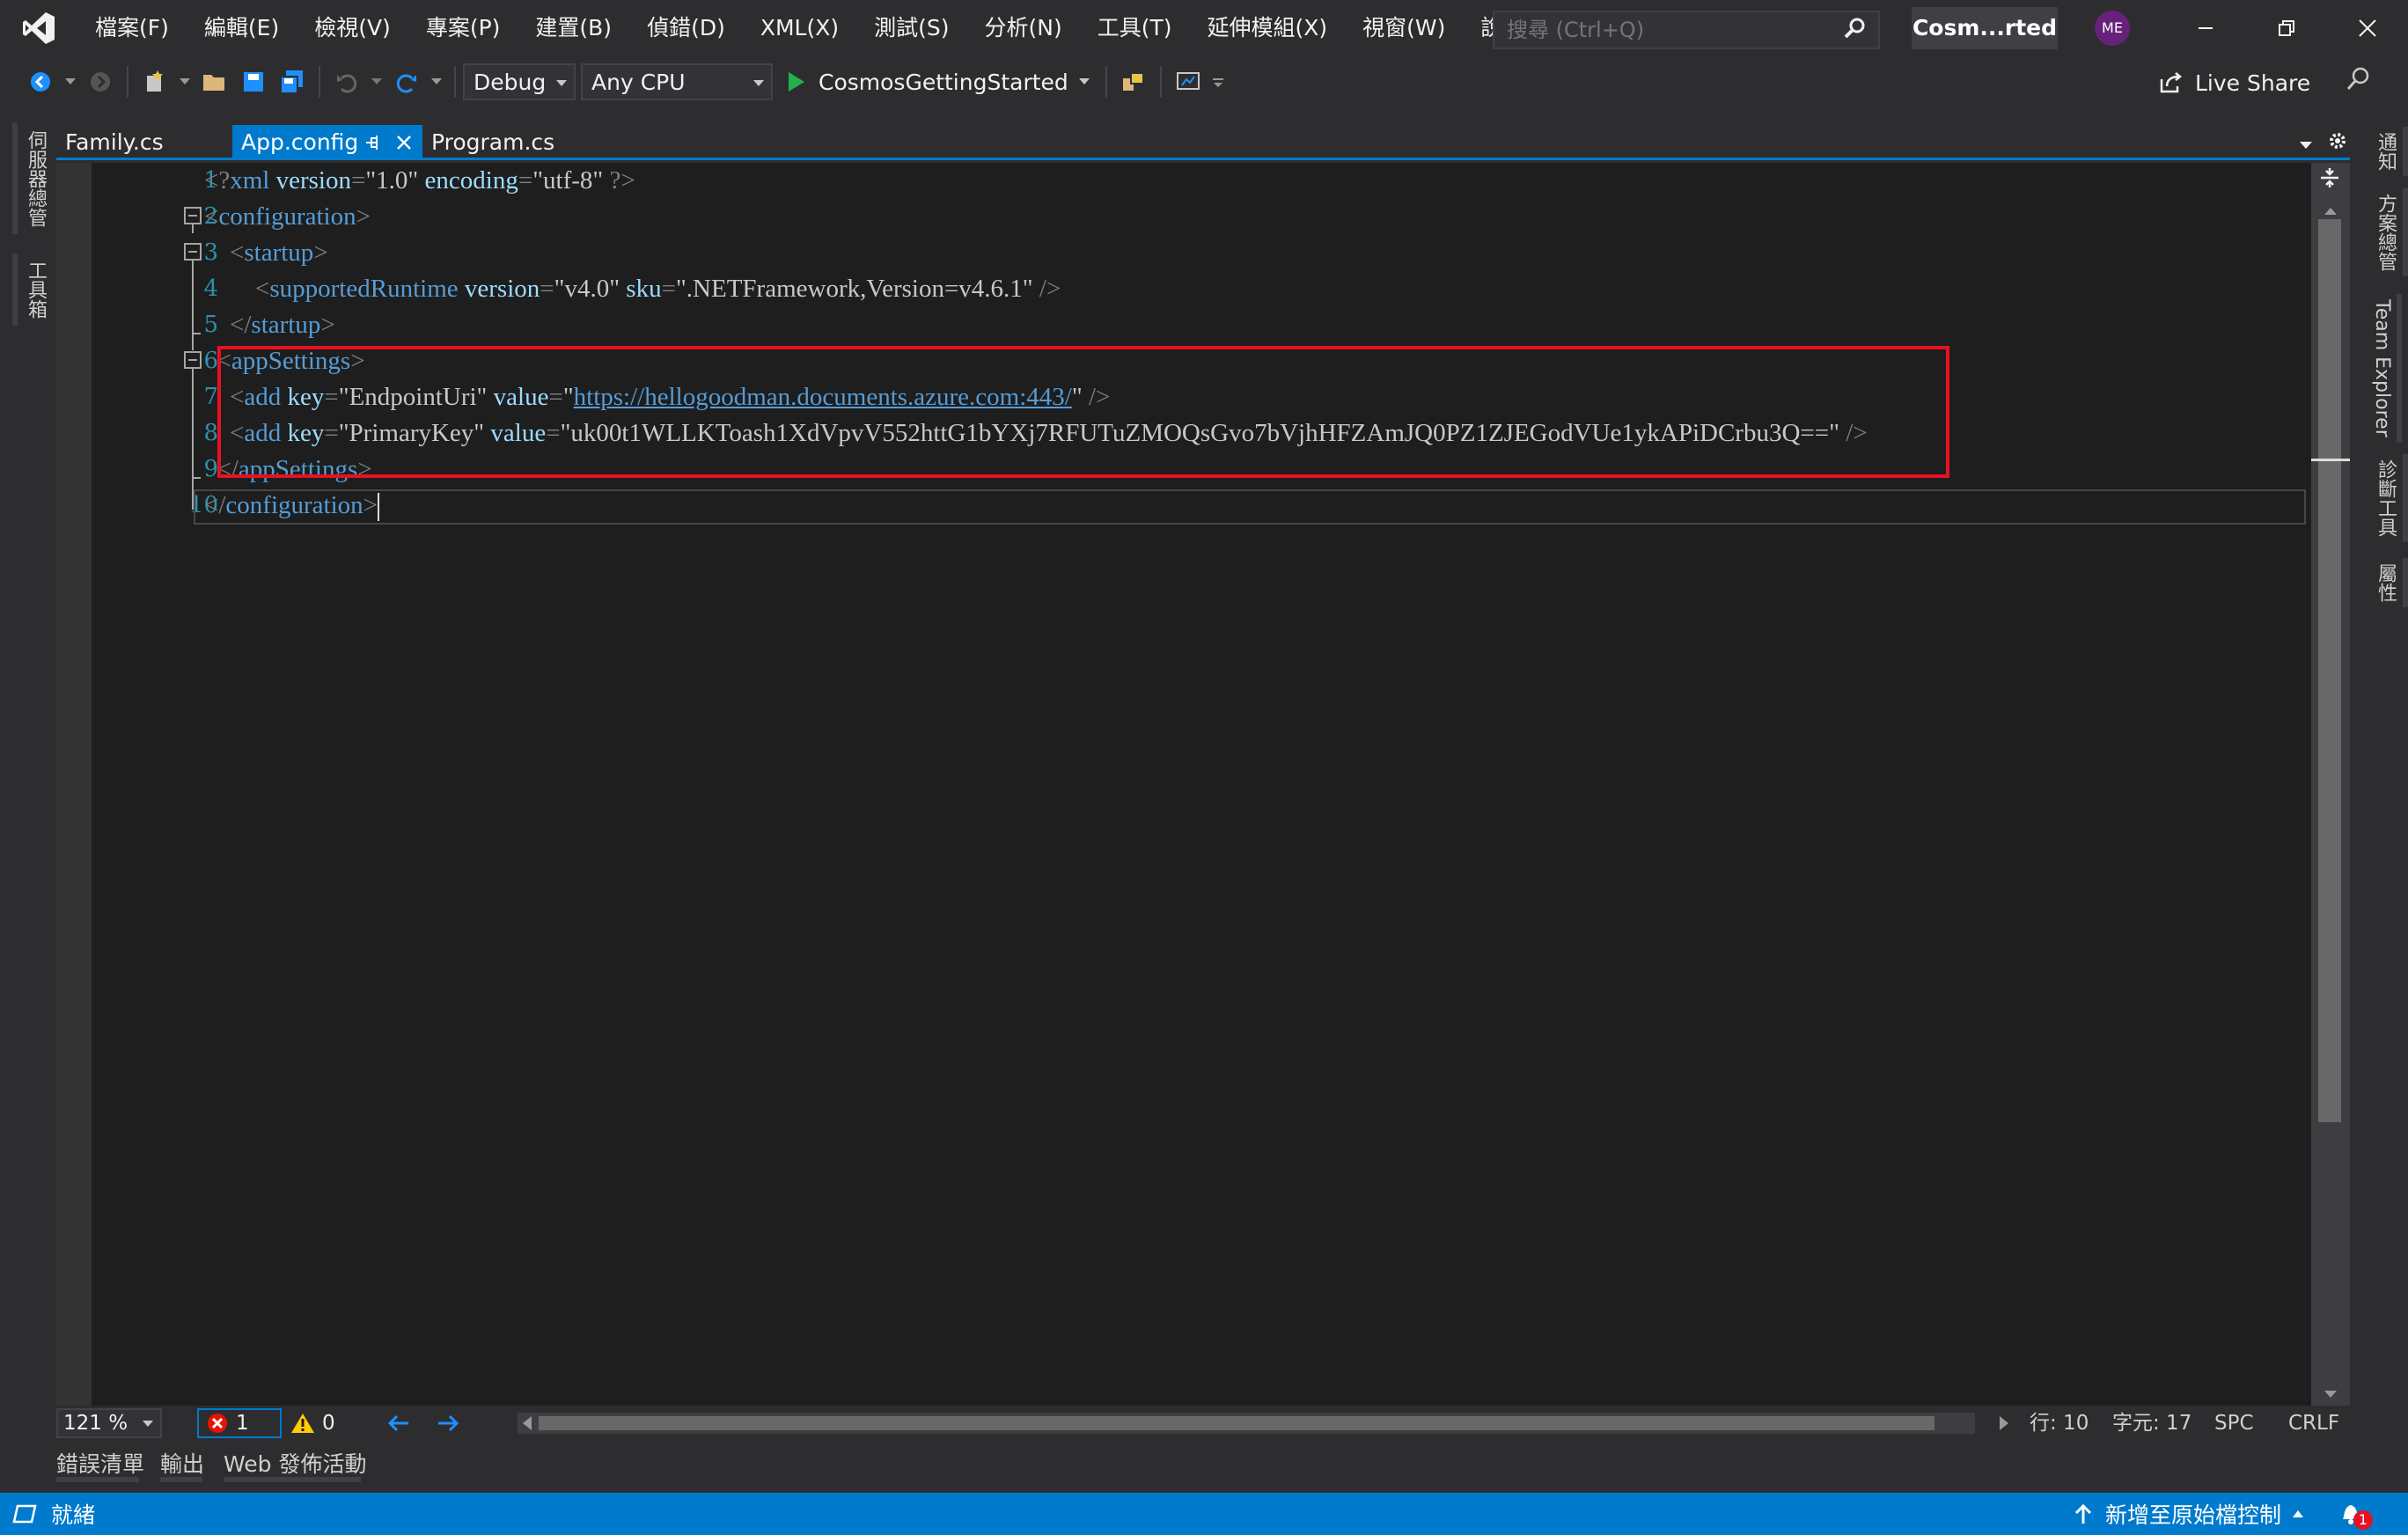 This screenshot has height=1535, width=2408. Describe the element at coordinates (100, 81) in the screenshot. I see `navigate-forward-icon` at that location.